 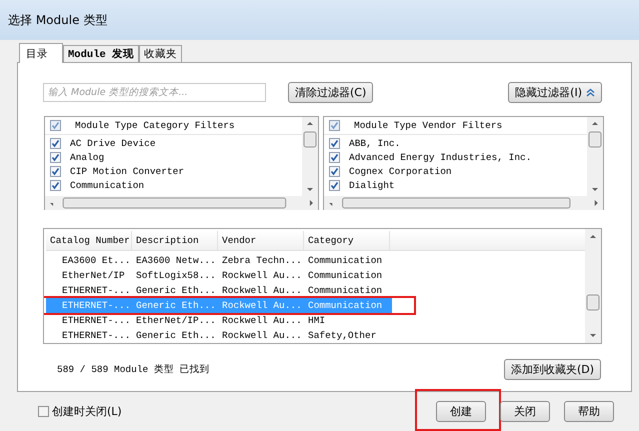 I want to click on checkbox-label: 创建时关闭(L), so click(x=87, y=411).